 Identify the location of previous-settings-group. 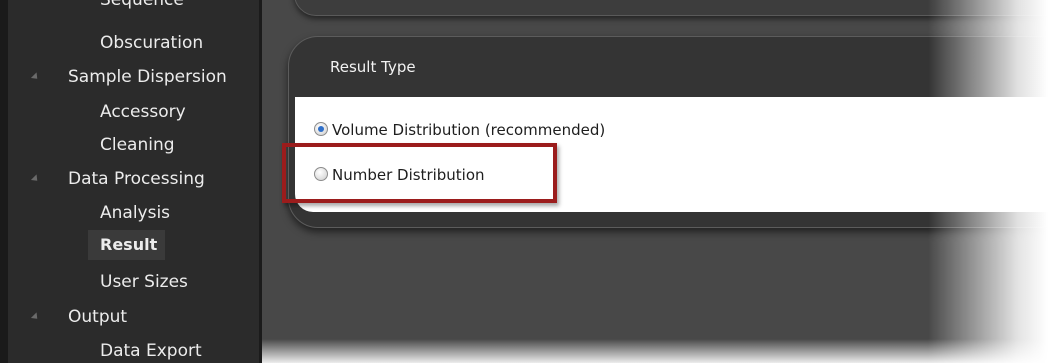
(671, 8).